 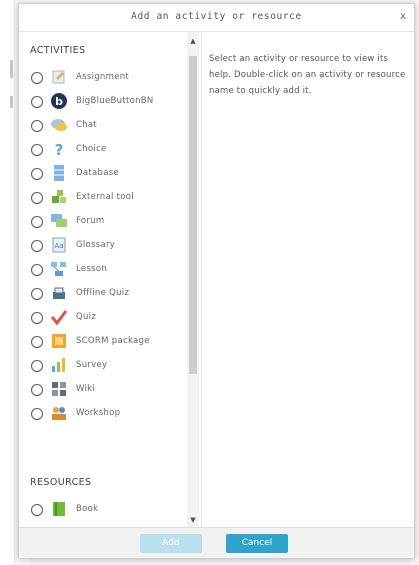 I want to click on option-quiz: Quiz, so click(x=110, y=319).